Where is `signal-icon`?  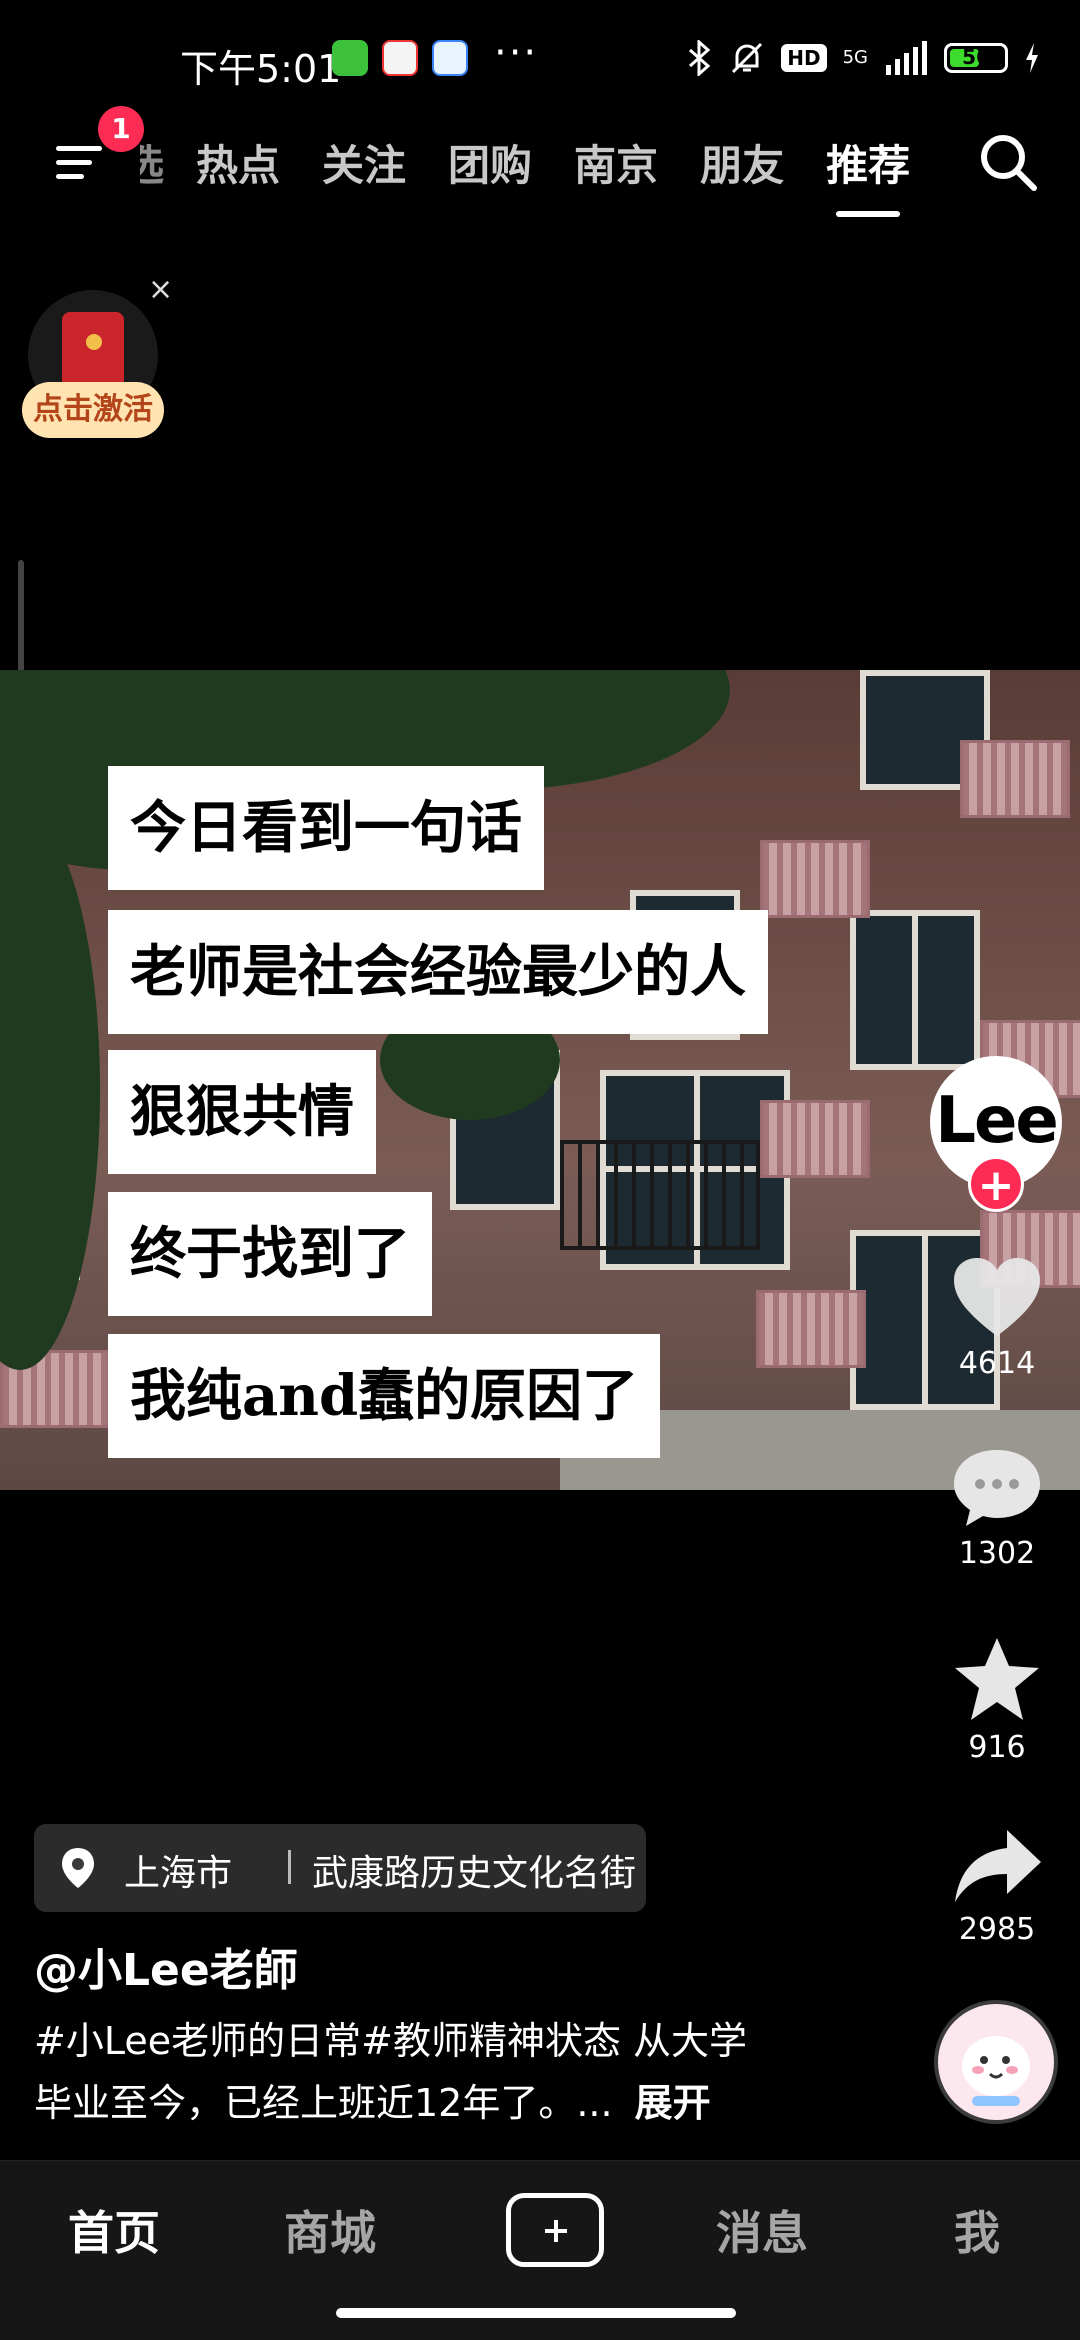 signal-icon is located at coordinates (906, 58).